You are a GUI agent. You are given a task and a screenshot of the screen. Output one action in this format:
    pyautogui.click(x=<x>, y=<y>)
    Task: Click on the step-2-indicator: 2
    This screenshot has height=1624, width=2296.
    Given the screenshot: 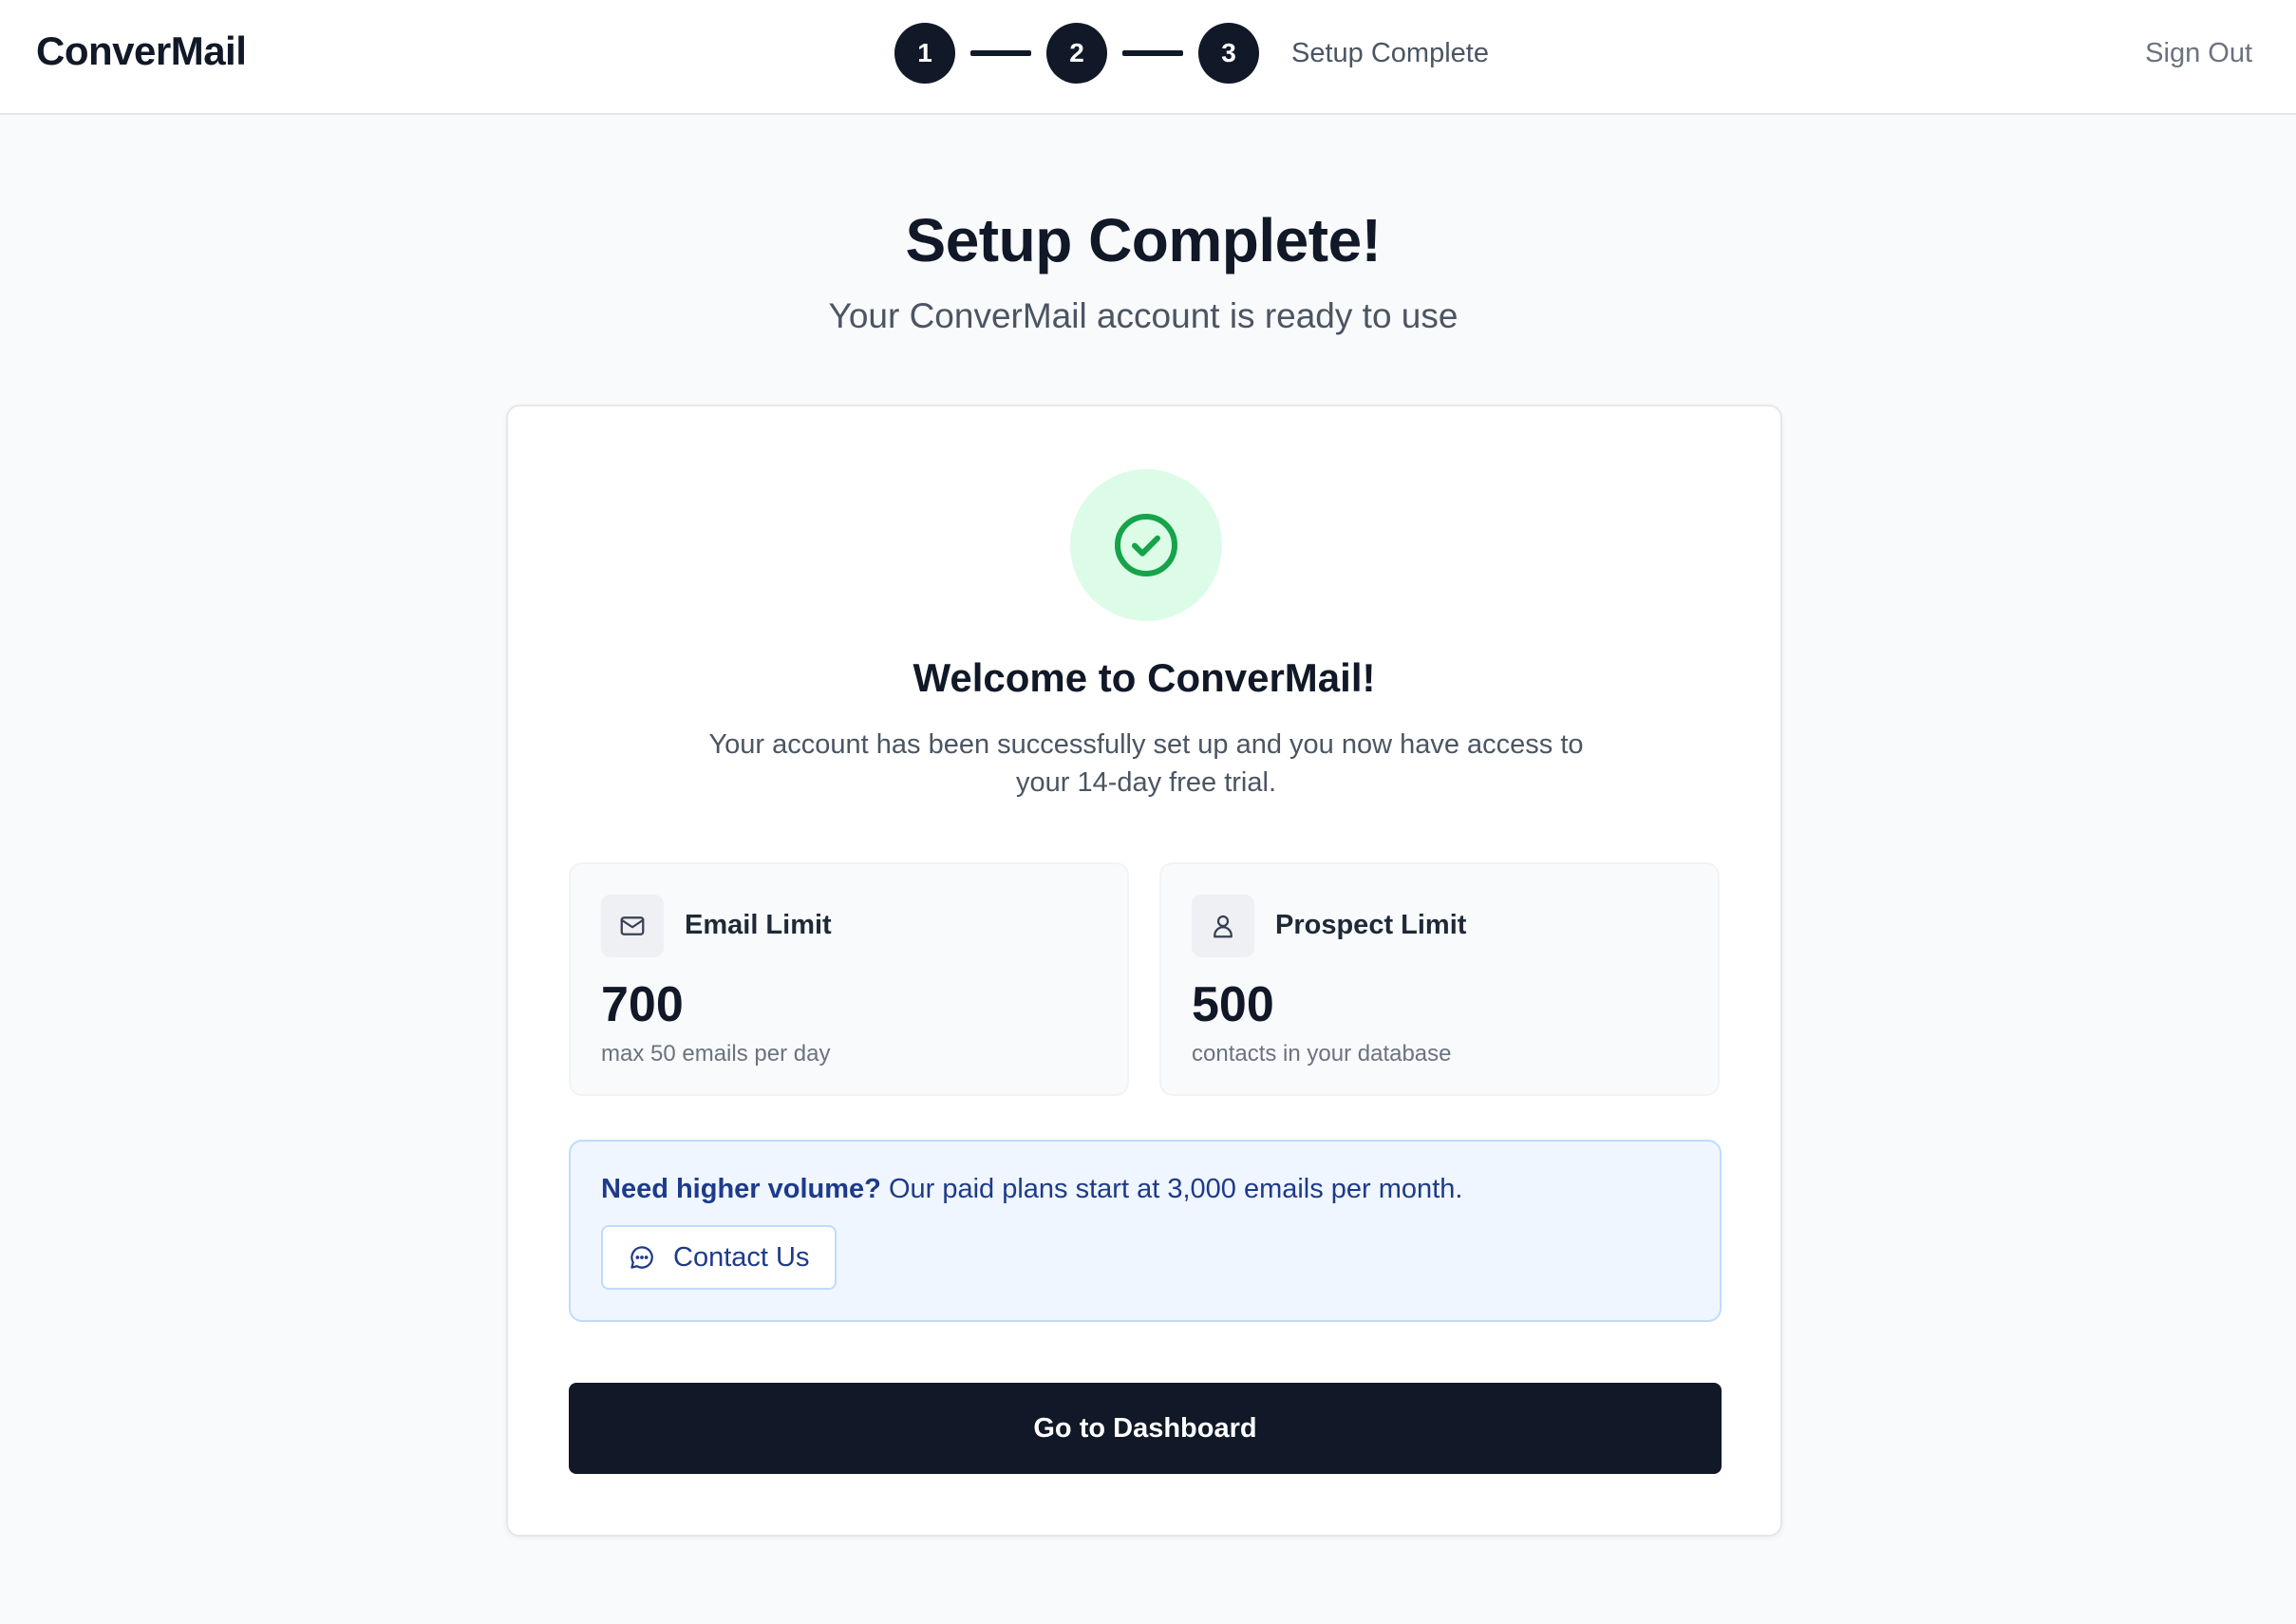 What is the action you would take?
    pyautogui.click(x=1076, y=53)
    